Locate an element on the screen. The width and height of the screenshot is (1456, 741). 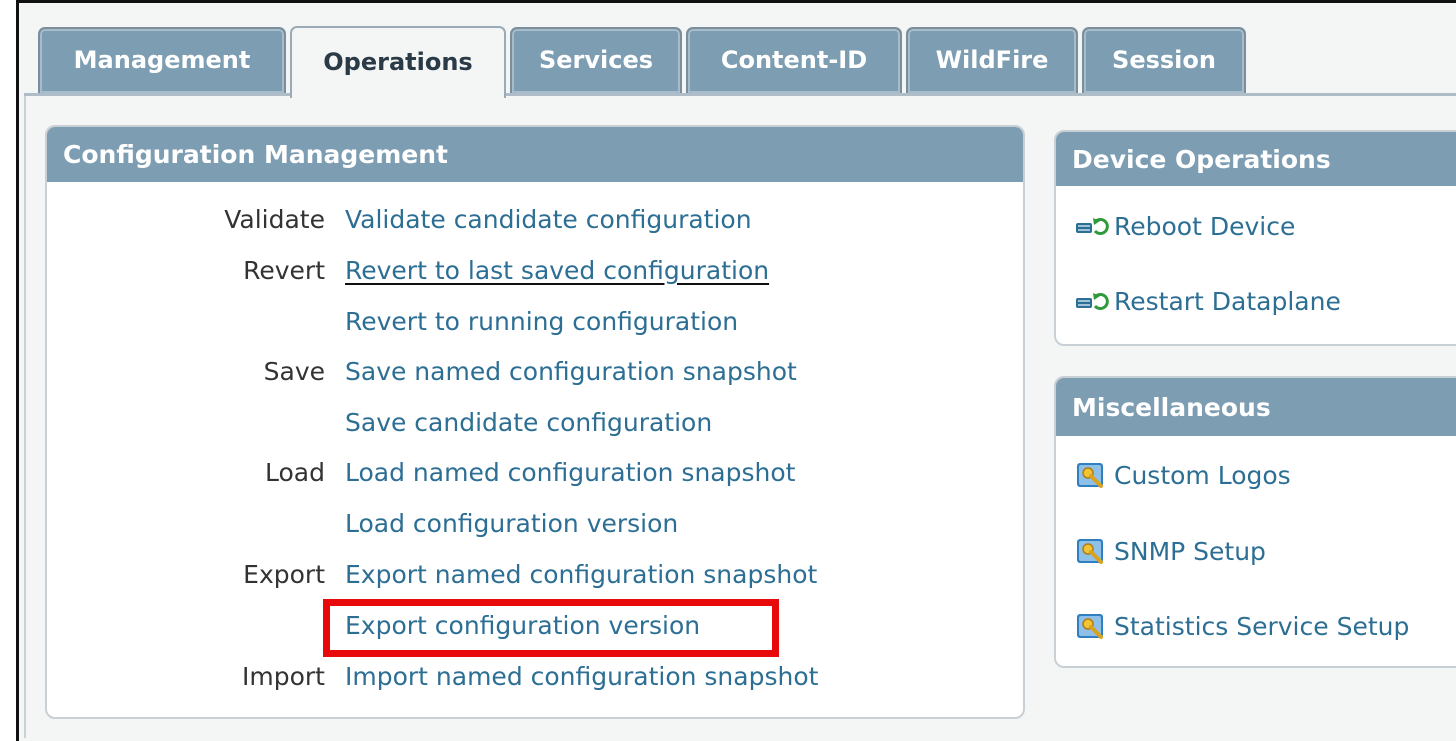
restart-icon is located at coordinates (1092, 301).